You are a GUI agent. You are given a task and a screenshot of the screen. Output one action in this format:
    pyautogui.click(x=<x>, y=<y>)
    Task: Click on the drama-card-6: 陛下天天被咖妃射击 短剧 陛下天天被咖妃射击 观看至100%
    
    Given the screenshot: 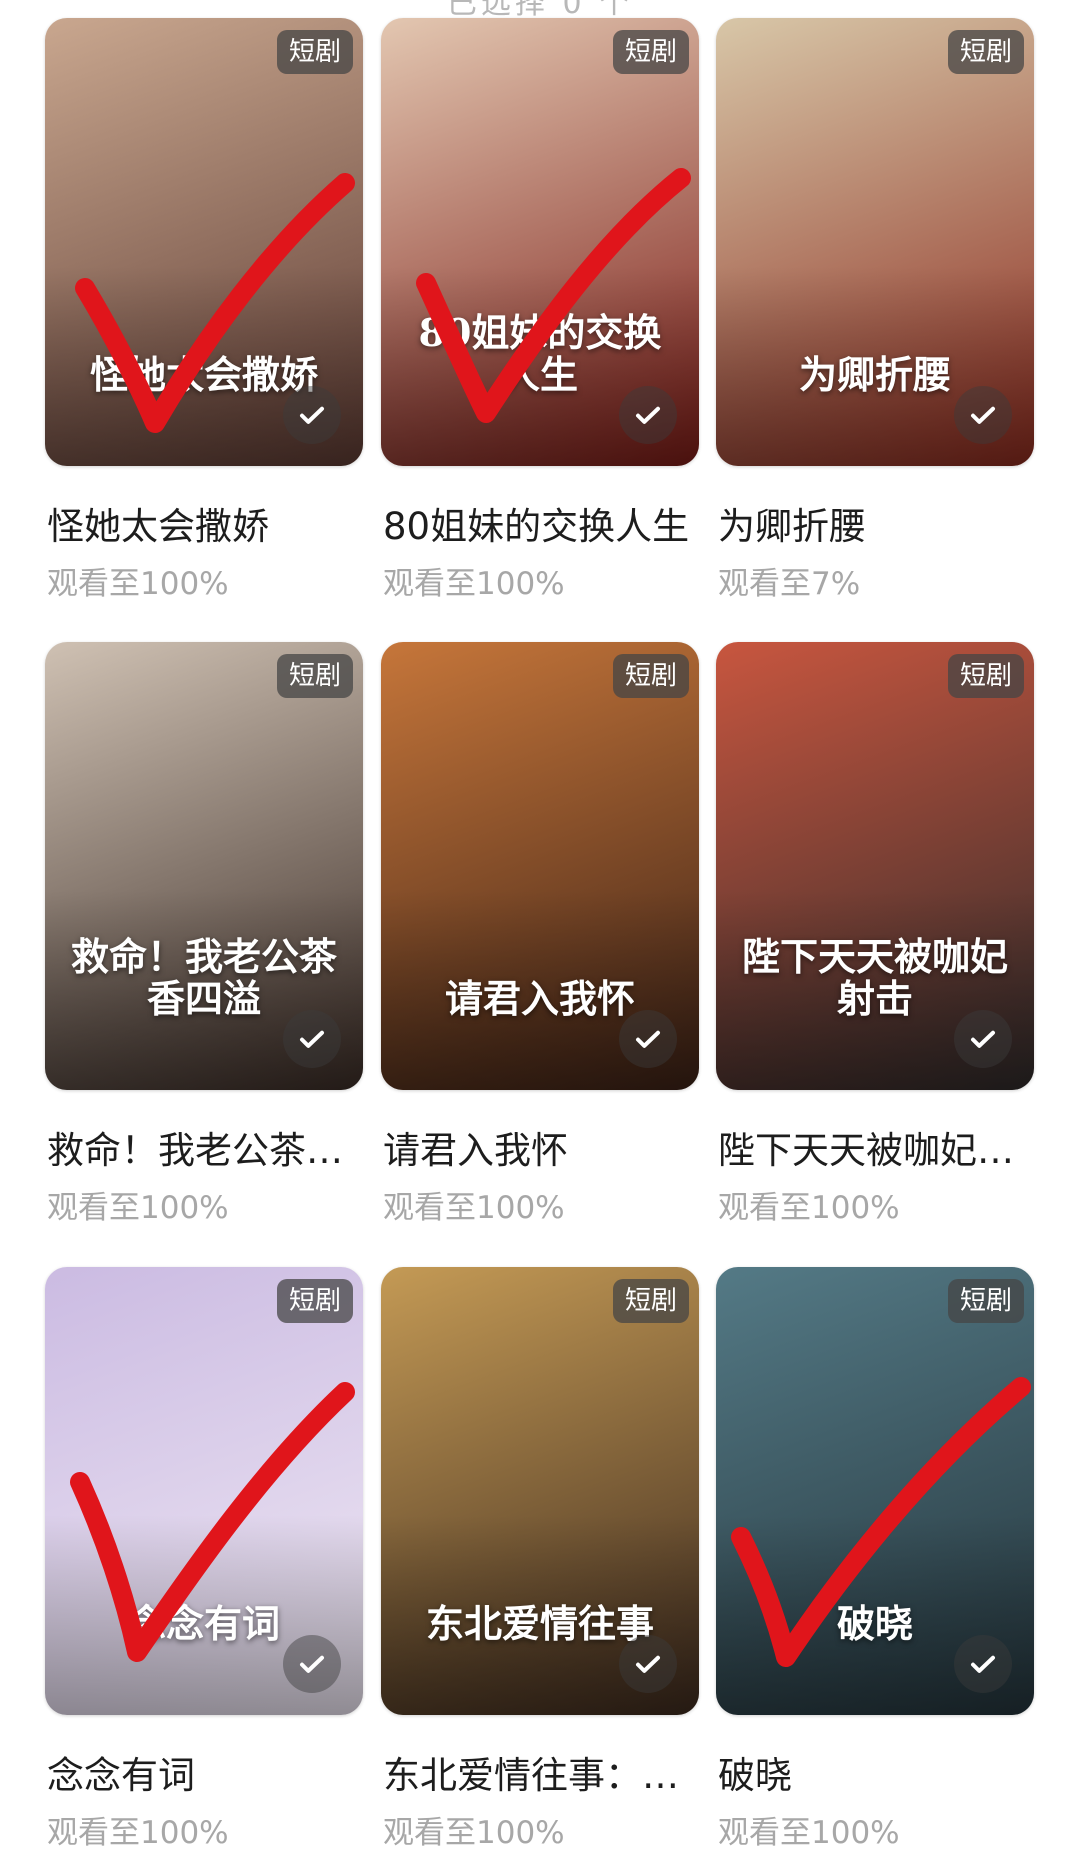 What is the action you would take?
    pyautogui.click(x=875, y=934)
    